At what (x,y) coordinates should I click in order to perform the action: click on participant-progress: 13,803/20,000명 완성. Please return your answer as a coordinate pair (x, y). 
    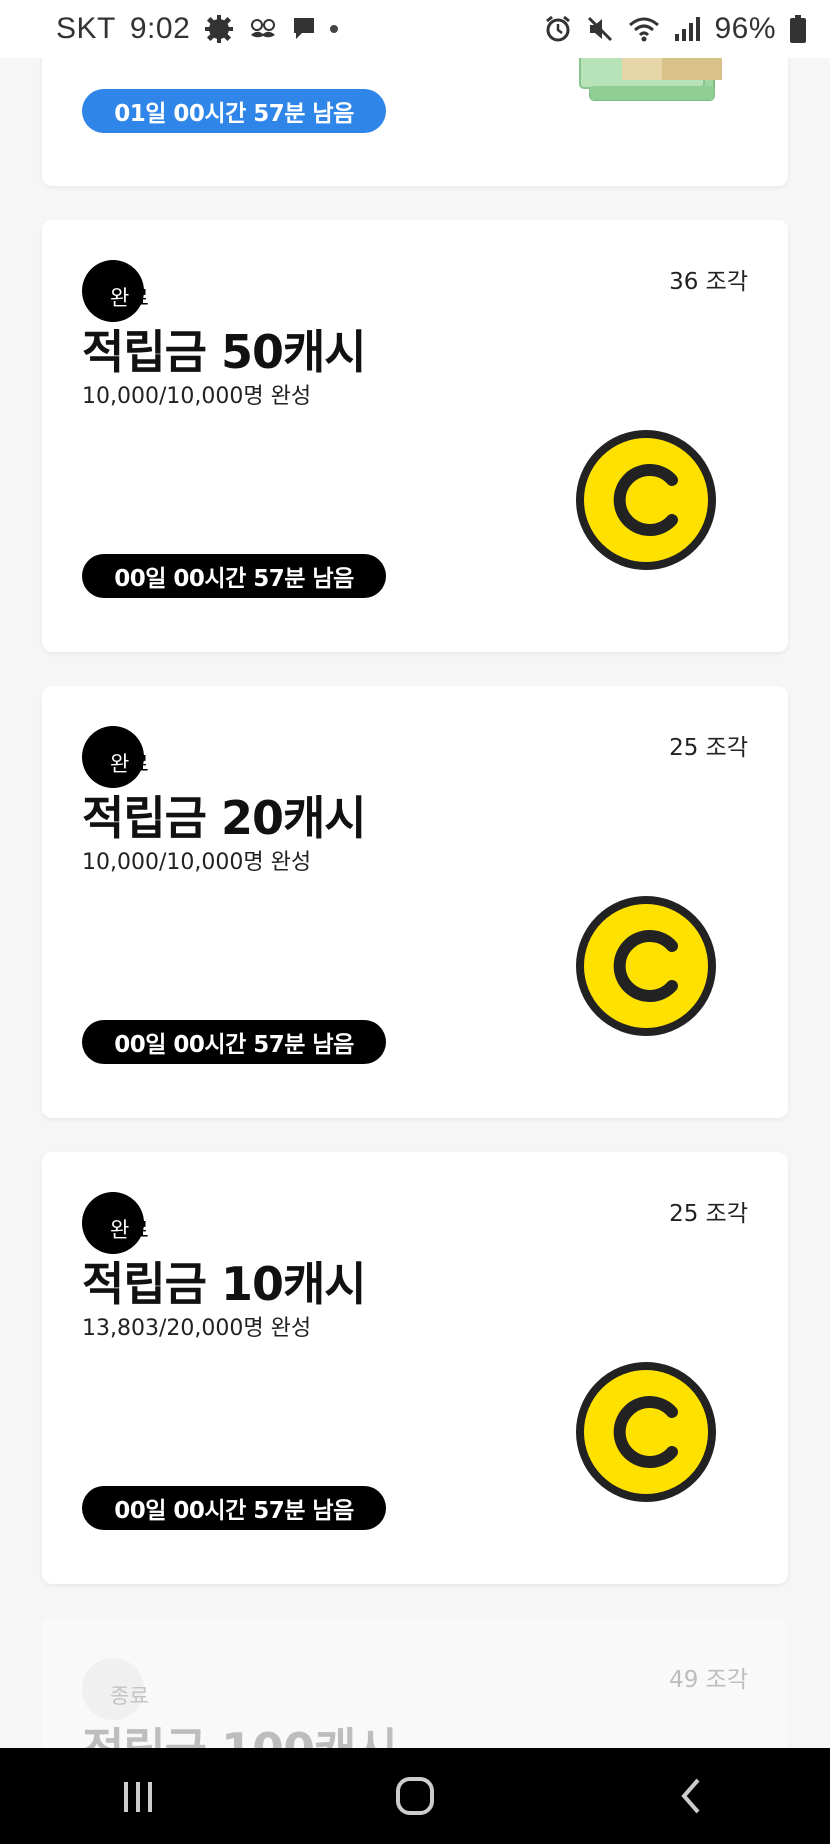
    Looking at the image, I should click on (197, 1328).